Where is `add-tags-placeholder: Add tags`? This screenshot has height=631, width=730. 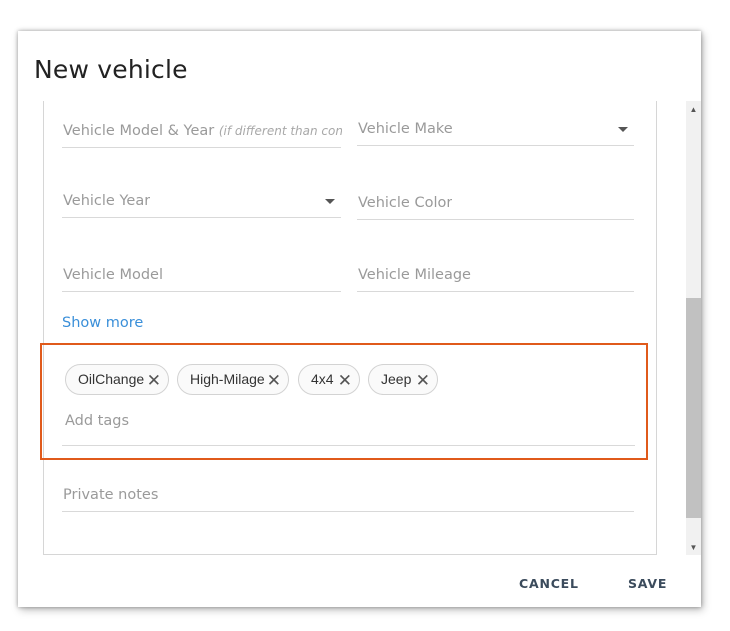
add-tags-placeholder: Add tags is located at coordinates (97, 421).